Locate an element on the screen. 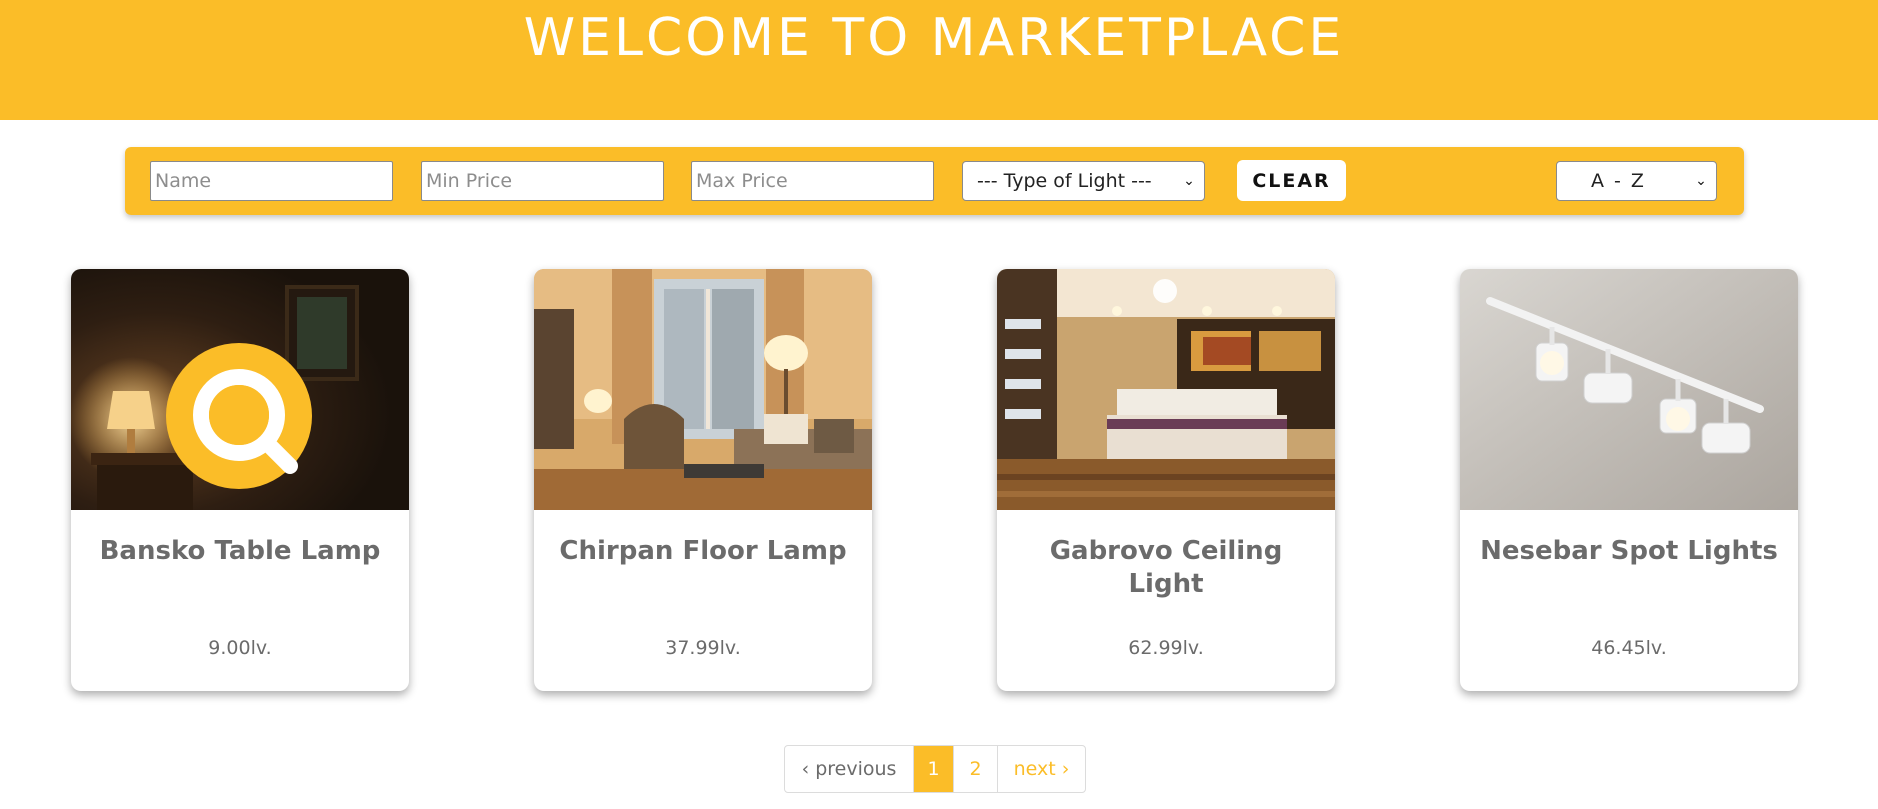 Image resolution: width=1878 pixels, height=809 pixels. light-type-value: --- Type of Light --- is located at coordinates (1064, 181).